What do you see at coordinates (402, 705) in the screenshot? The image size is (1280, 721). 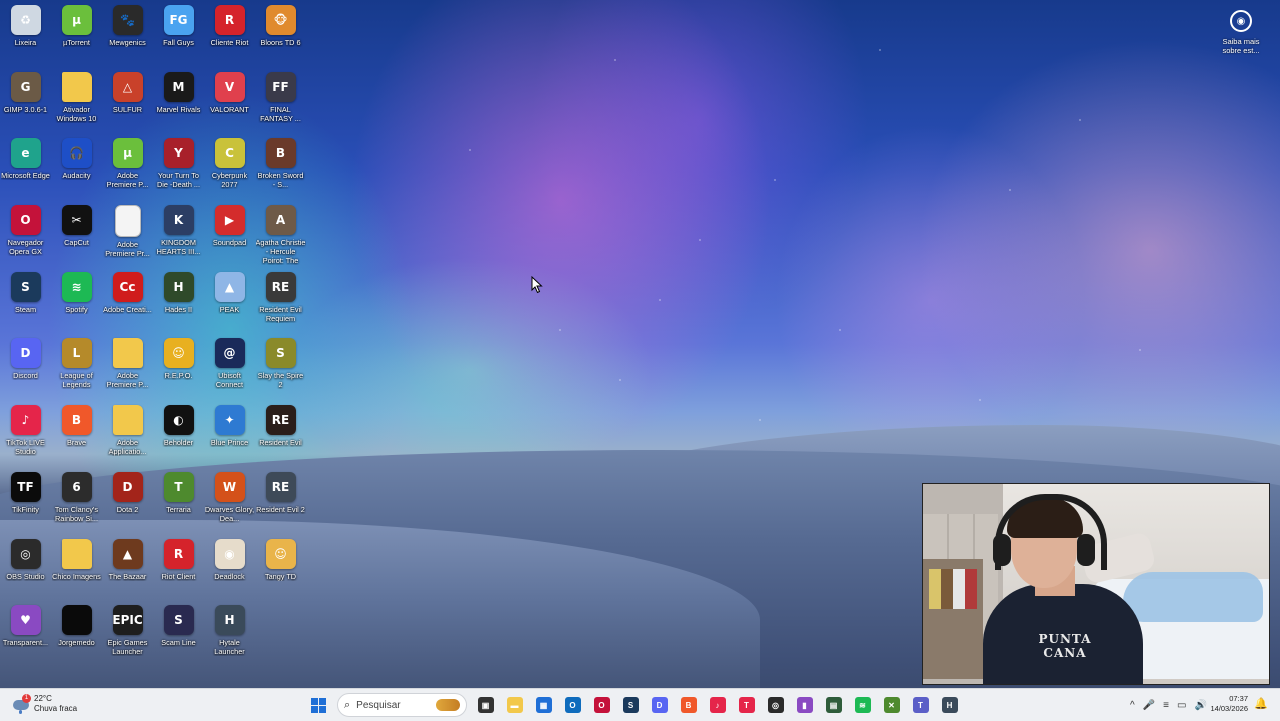 I see `taskbar-search-box: ⌕ Pesquisar` at bounding box center [402, 705].